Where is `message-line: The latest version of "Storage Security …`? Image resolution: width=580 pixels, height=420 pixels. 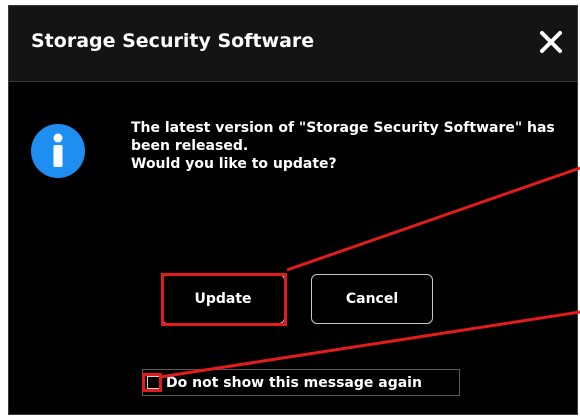
message-line: The latest version of "Storage Security … is located at coordinates (343, 128).